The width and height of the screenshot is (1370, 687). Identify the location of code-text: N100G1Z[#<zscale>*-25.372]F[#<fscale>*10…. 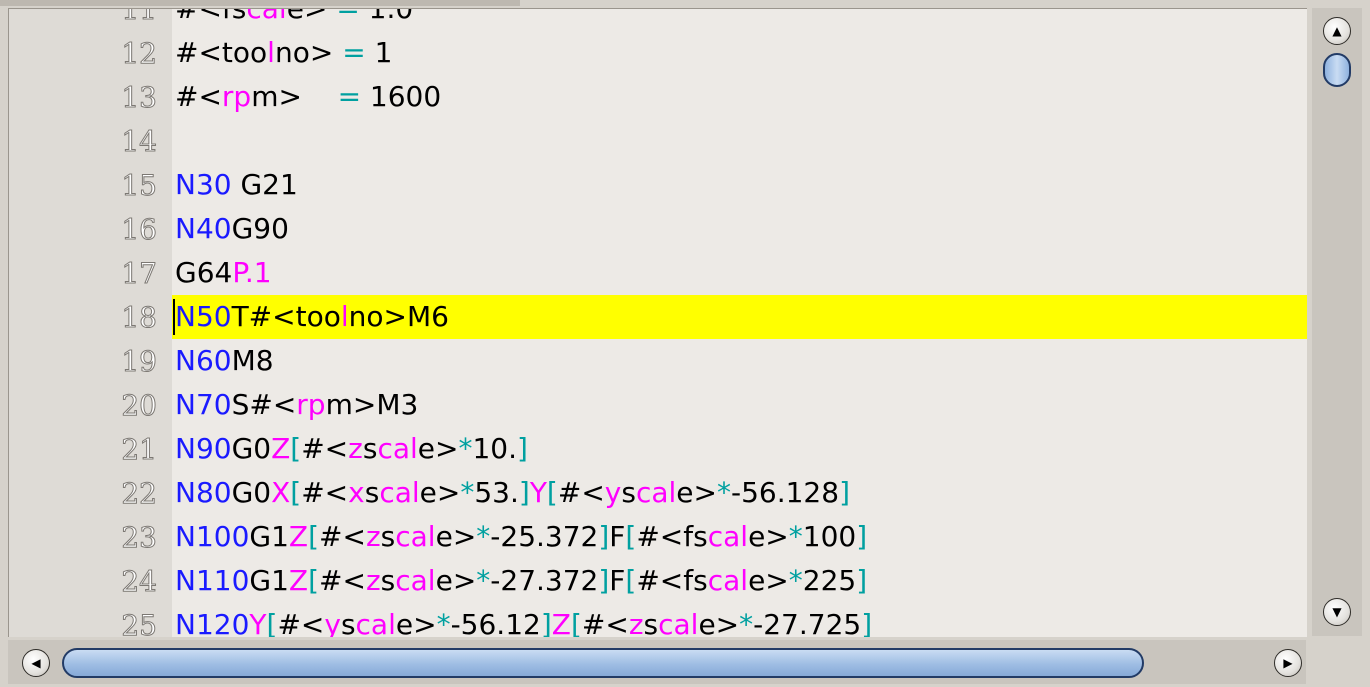
(739, 537).